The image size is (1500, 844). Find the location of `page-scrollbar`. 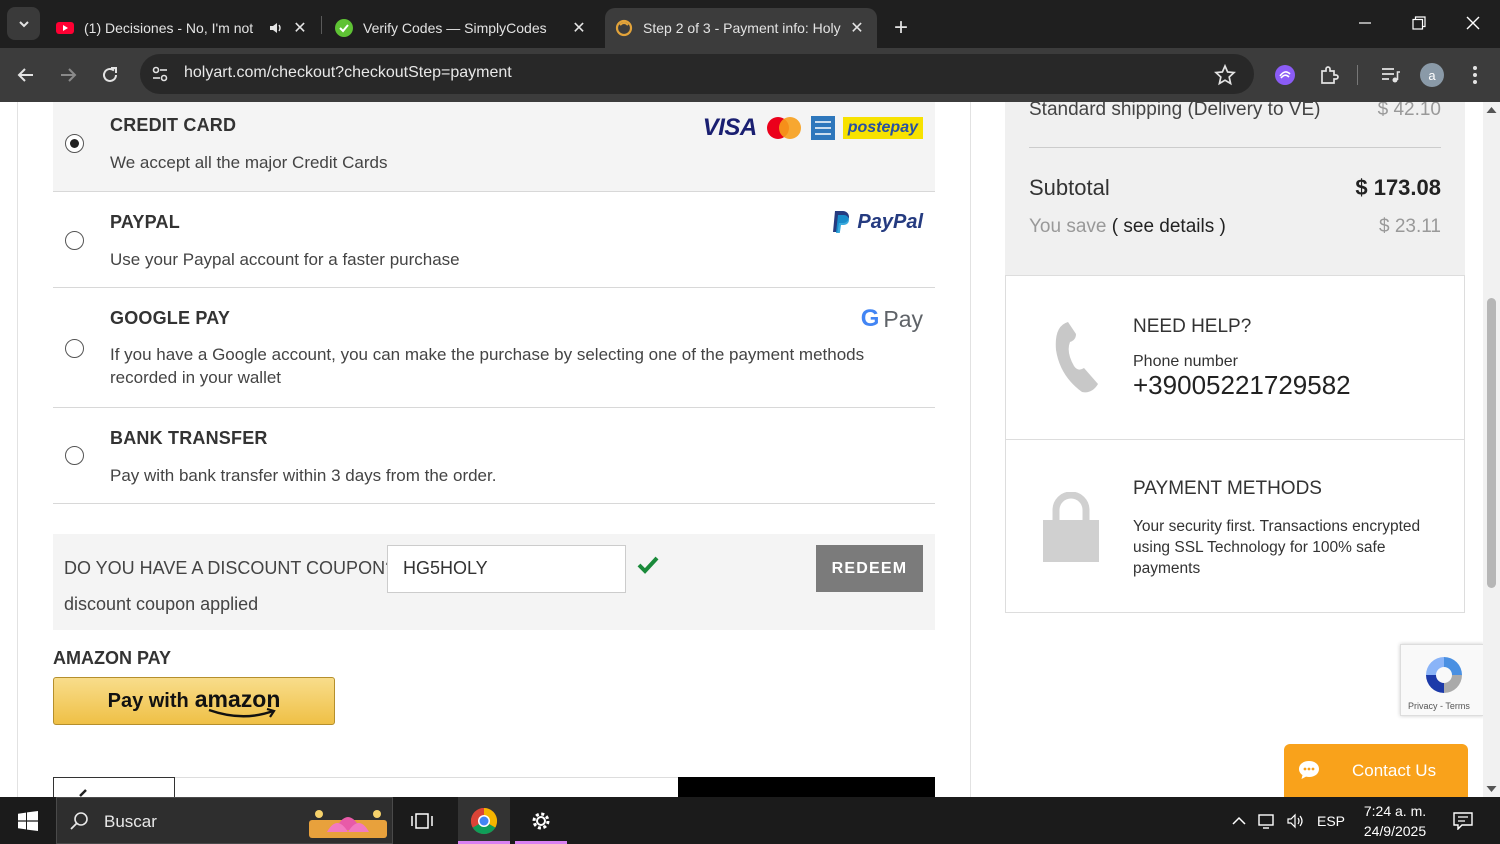

page-scrollbar is located at coordinates (1491, 449).